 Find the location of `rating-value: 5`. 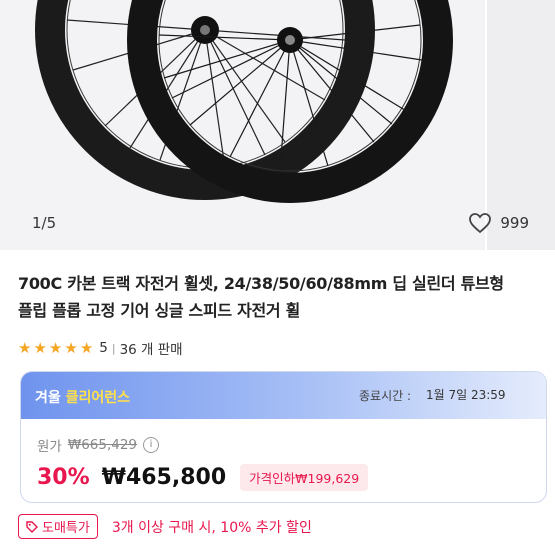

rating-value: 5 is located at coordinates (103, 348).